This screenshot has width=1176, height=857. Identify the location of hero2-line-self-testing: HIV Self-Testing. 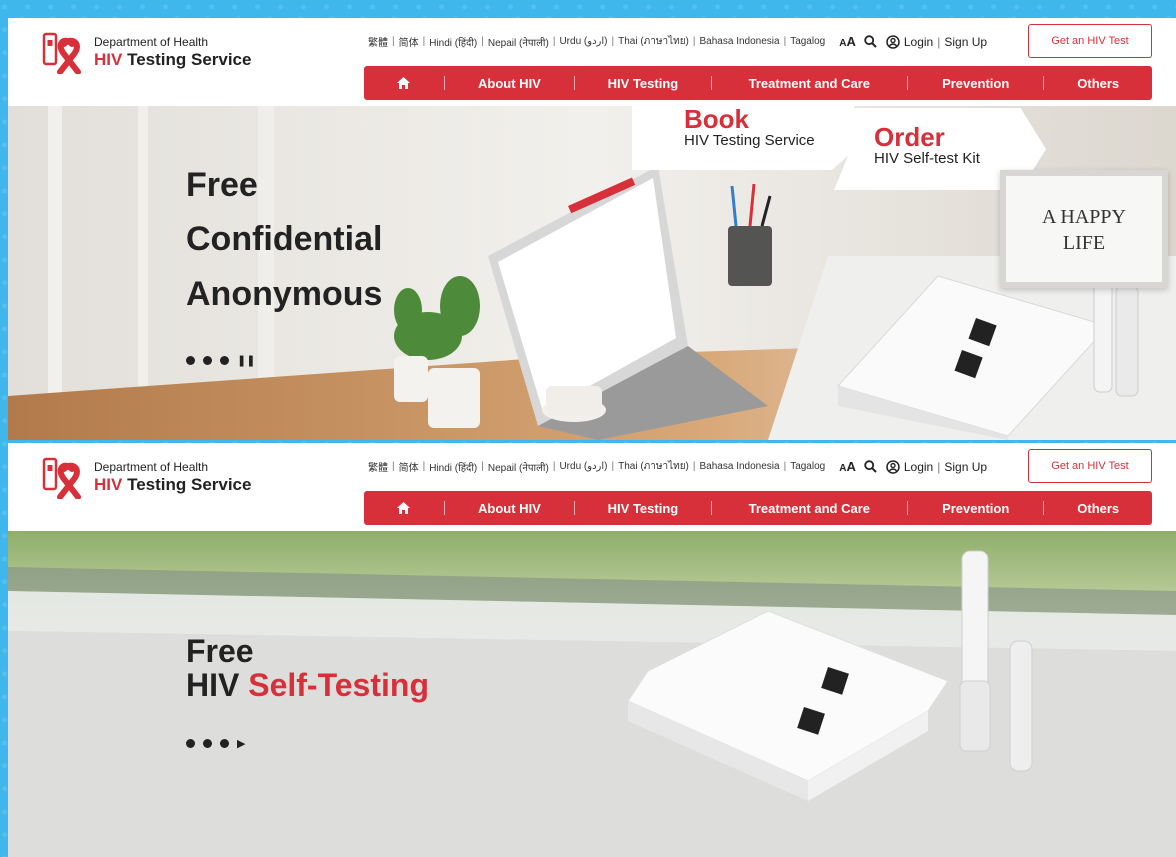
(307, 684).